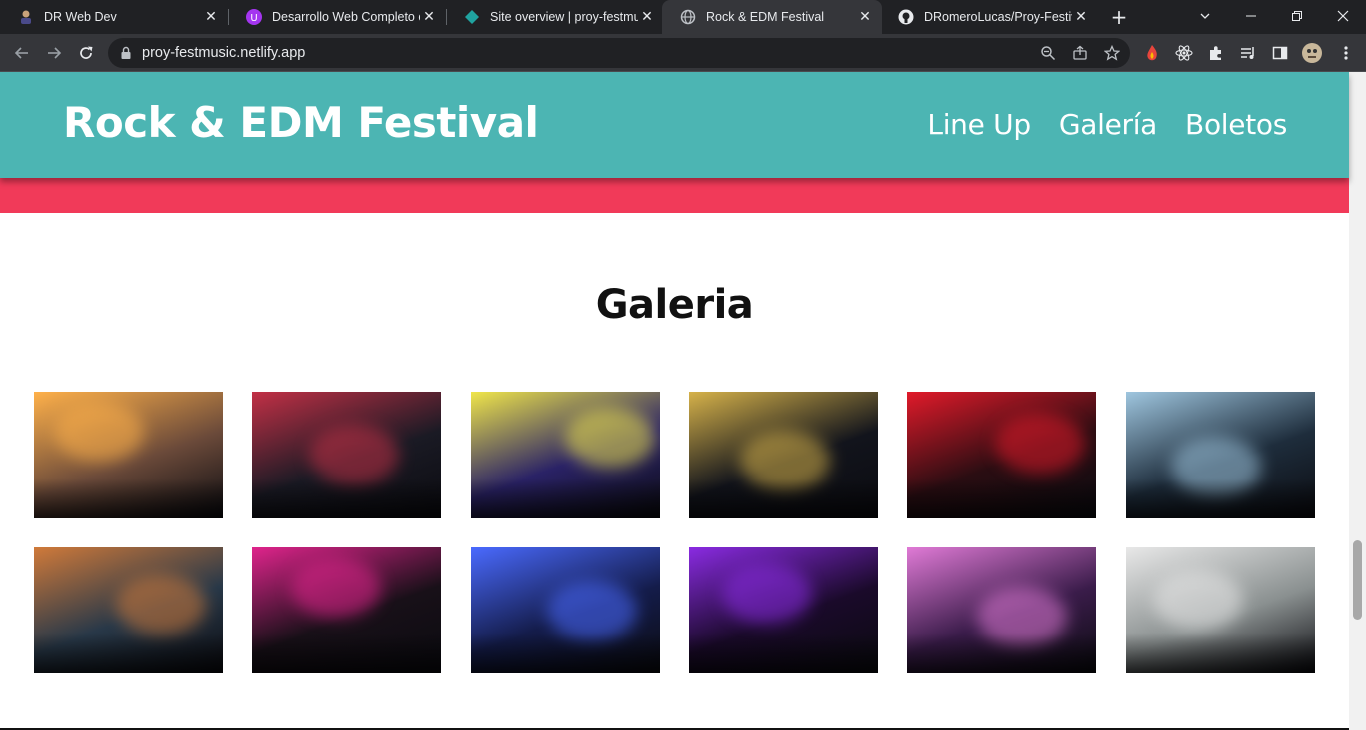 The height and width of the screenshot is (730, 1366). Describe the element at coordinates (224, 53) in the screenshot. I see `url-text: proy-festmusic.netlify.app` at that location.